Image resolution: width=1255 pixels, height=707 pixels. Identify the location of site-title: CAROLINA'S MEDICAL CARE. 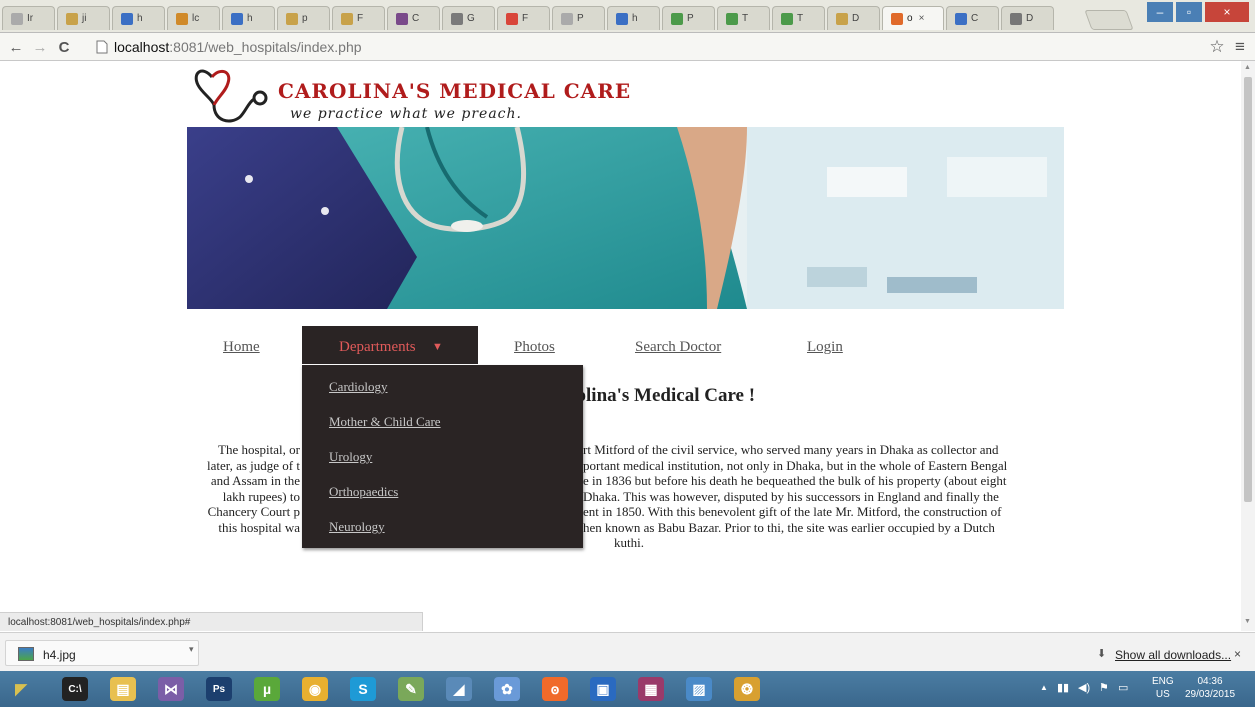
(455, 91).